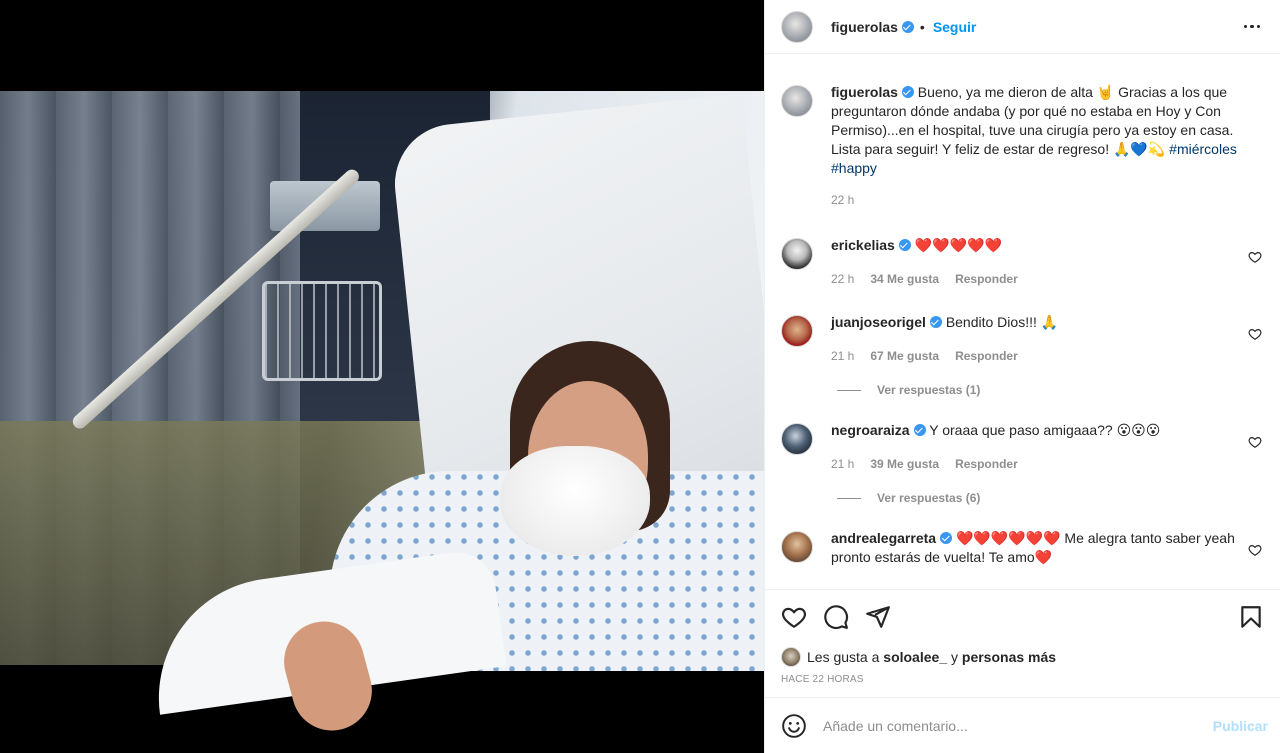 This screenshot has height=753, width=1280. I want to click on liker-username: soloalee_, so click(915, 657).